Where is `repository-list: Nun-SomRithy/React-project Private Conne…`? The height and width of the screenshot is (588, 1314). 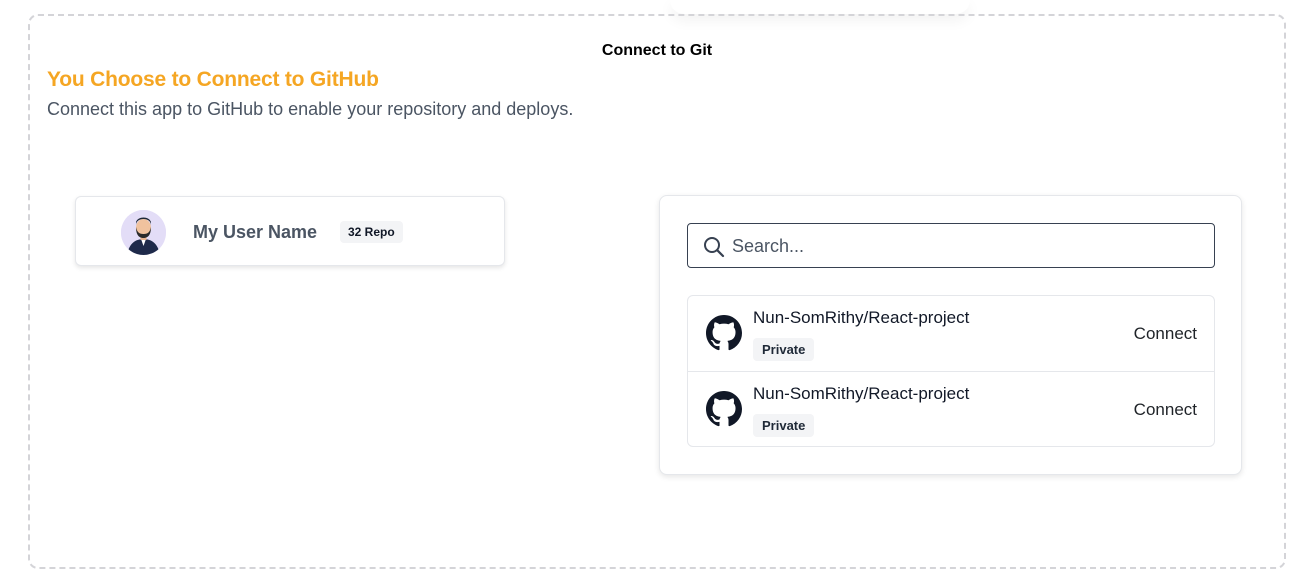
repository-list: Nun-SomRithy/React-project Private Conne… is located at coordinates (951, 371).